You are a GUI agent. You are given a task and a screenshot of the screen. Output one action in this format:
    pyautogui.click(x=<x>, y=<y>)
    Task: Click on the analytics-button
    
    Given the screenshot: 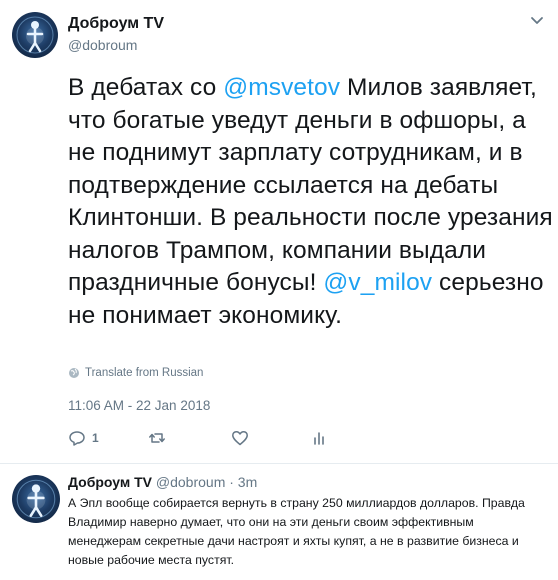 What is the action you would take?
    pyautogui.click(x=319, y=438)
    